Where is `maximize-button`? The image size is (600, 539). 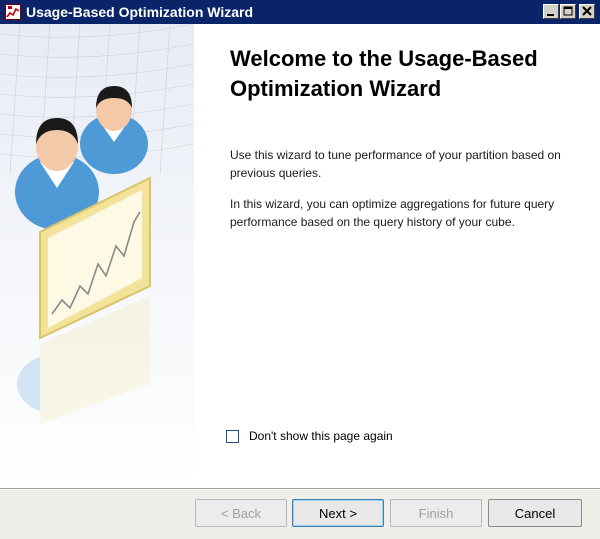
maximize-button is located at coordinates (568, 11).